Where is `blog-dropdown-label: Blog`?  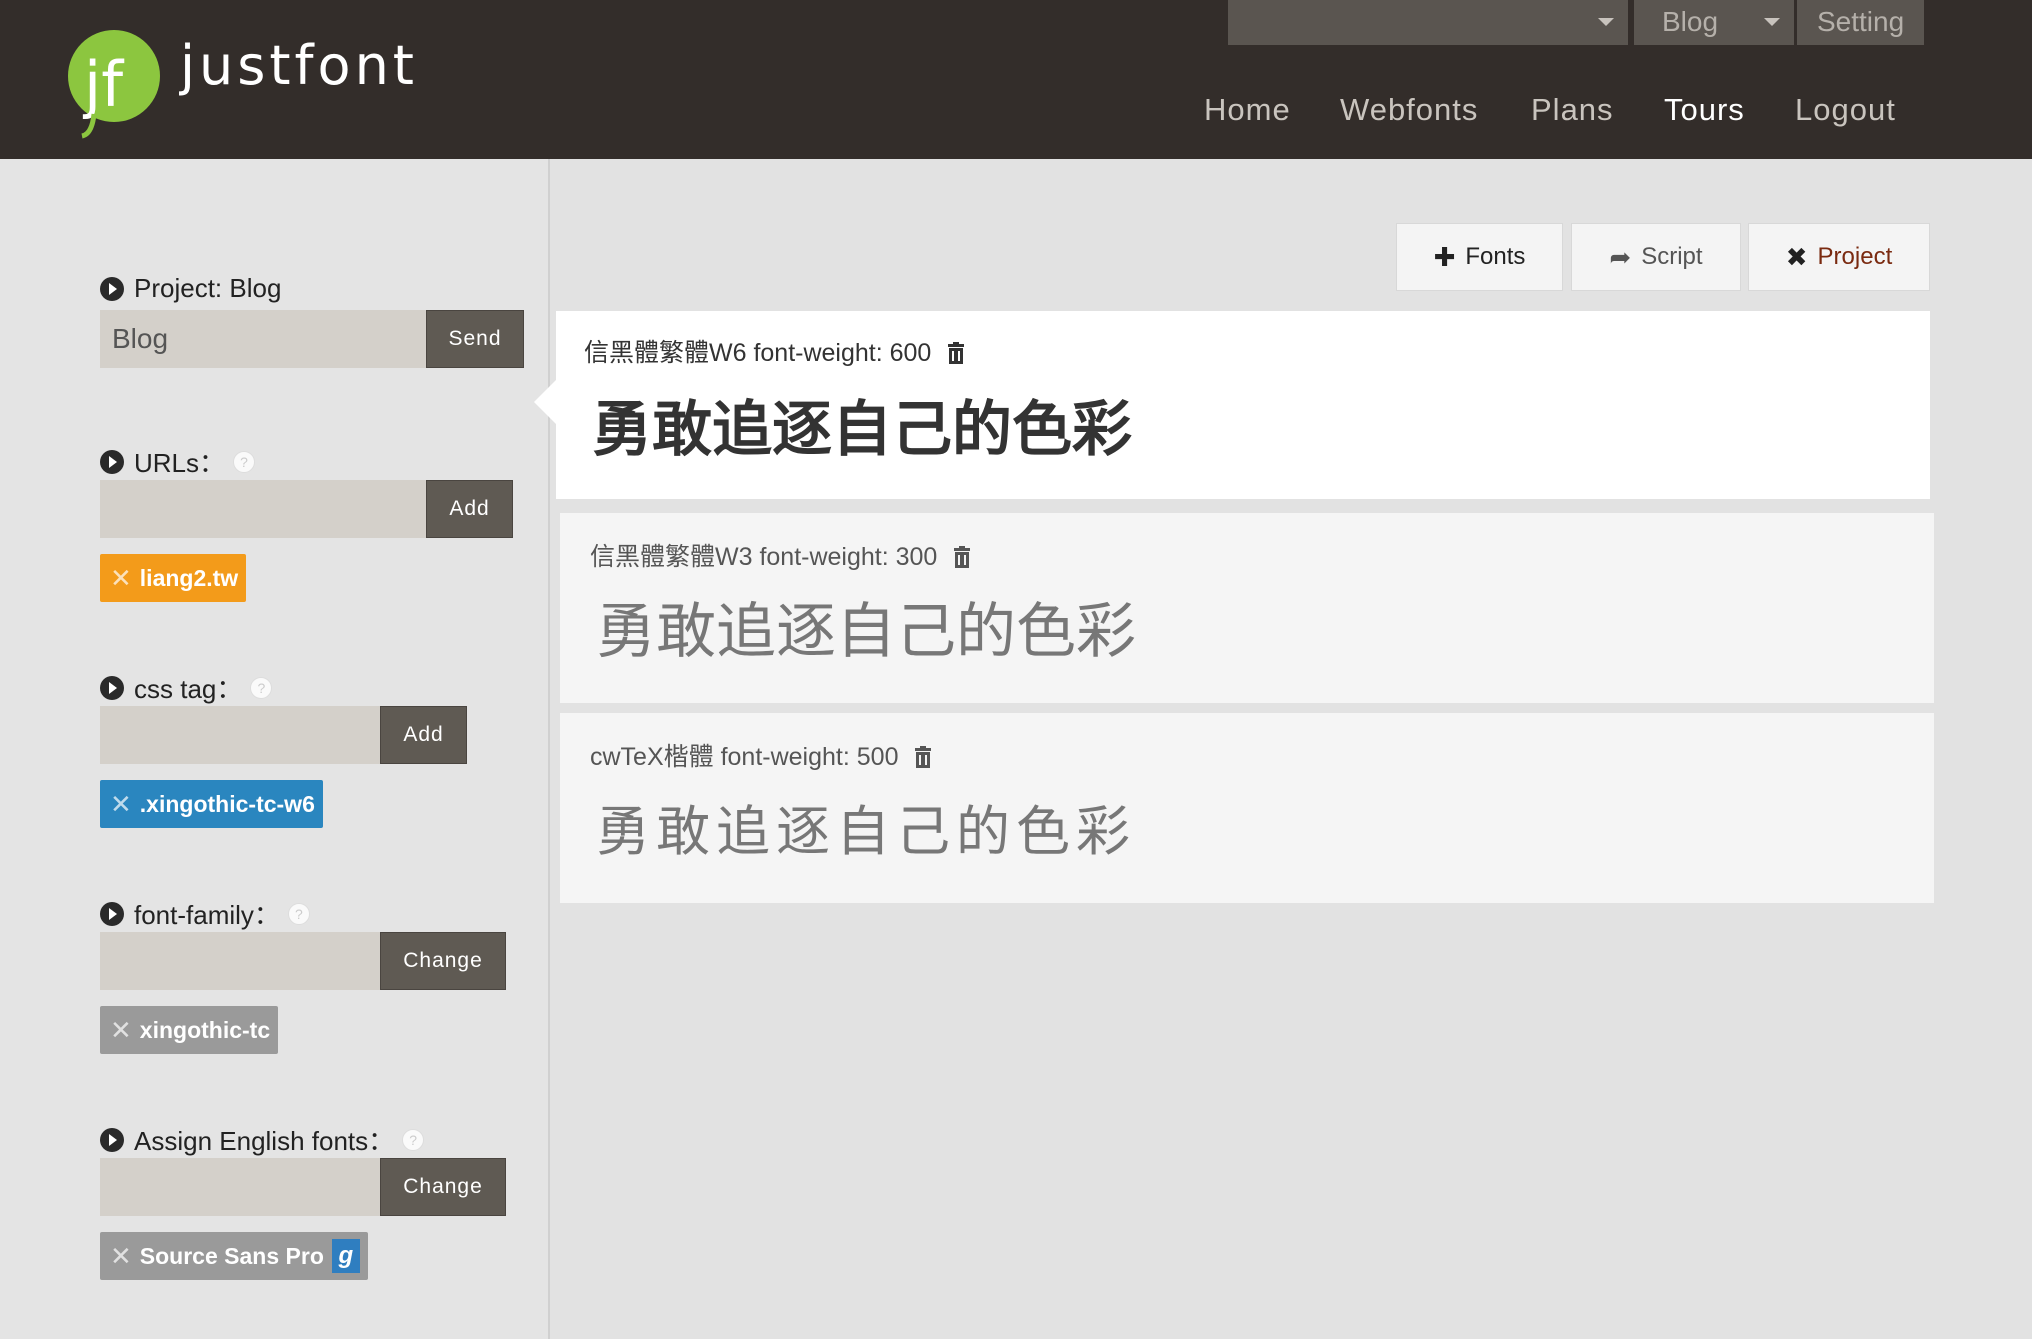
blog-dropdown-label: Blog is located at coordinates (1690, 21).